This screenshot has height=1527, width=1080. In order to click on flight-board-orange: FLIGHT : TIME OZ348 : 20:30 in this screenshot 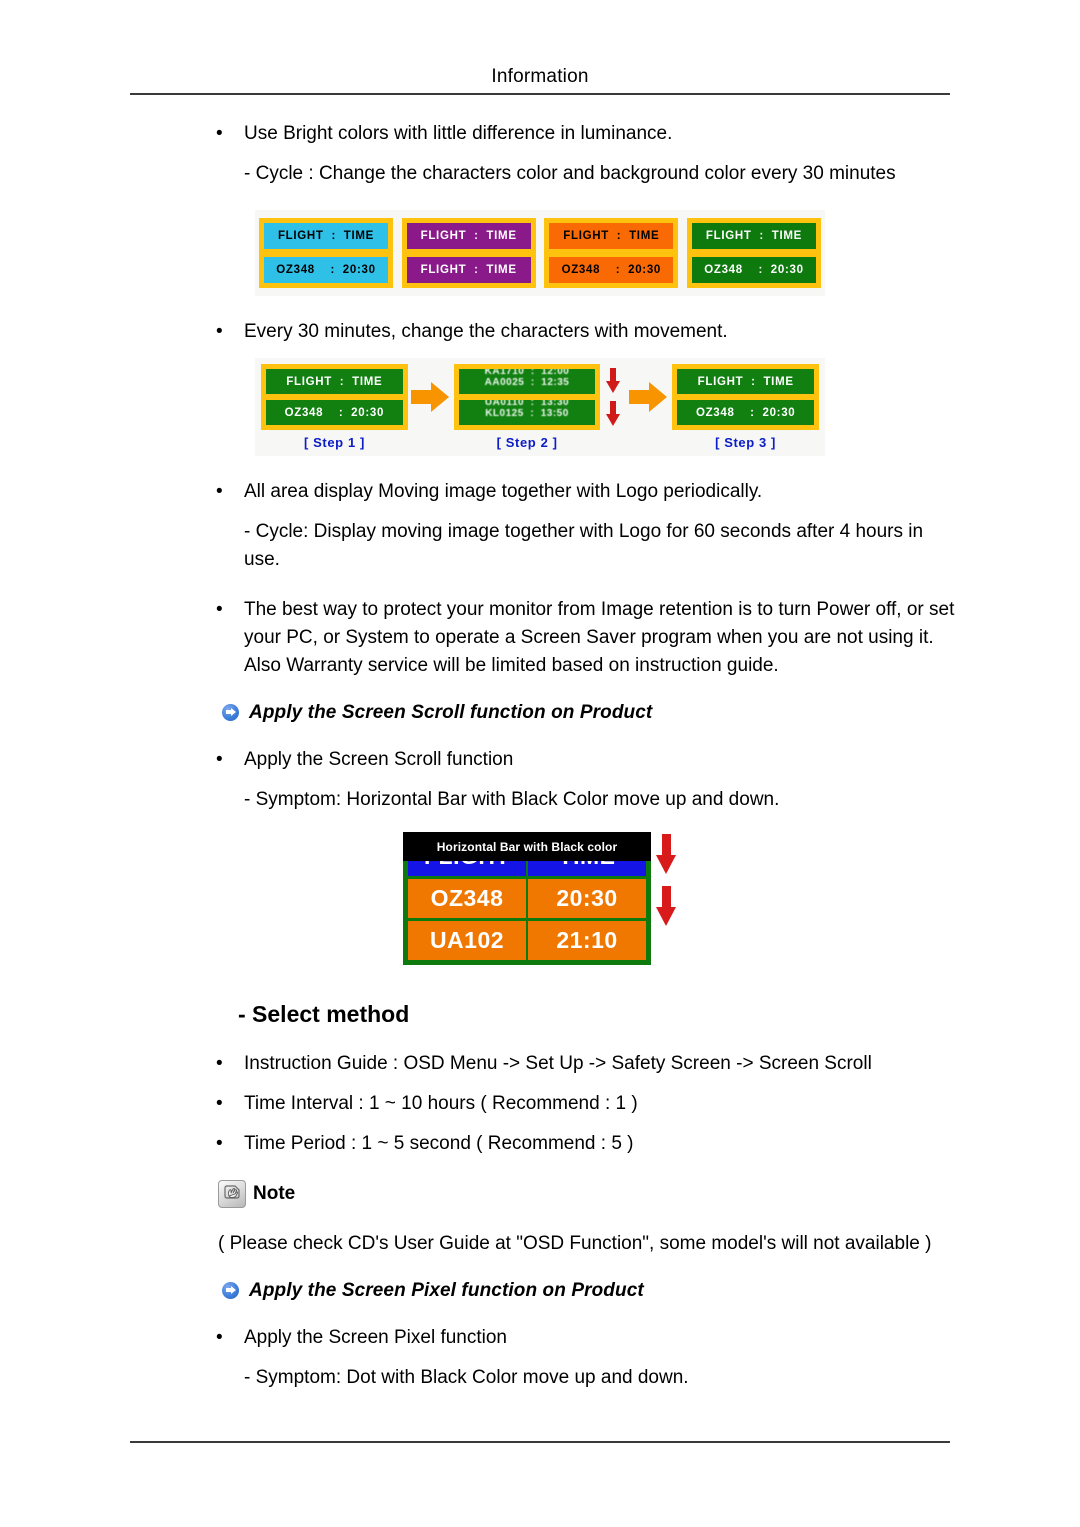, I will do `click(611, 253)`.